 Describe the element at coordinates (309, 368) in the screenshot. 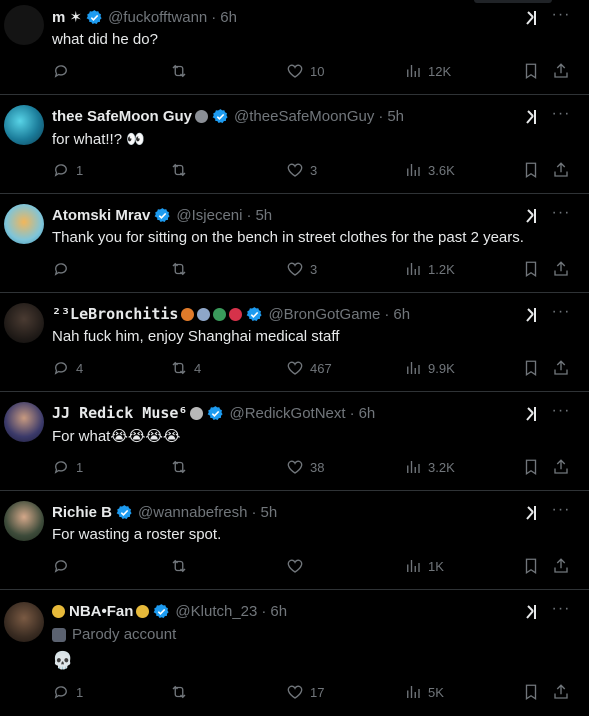

I see `like-button: 467` at that location.